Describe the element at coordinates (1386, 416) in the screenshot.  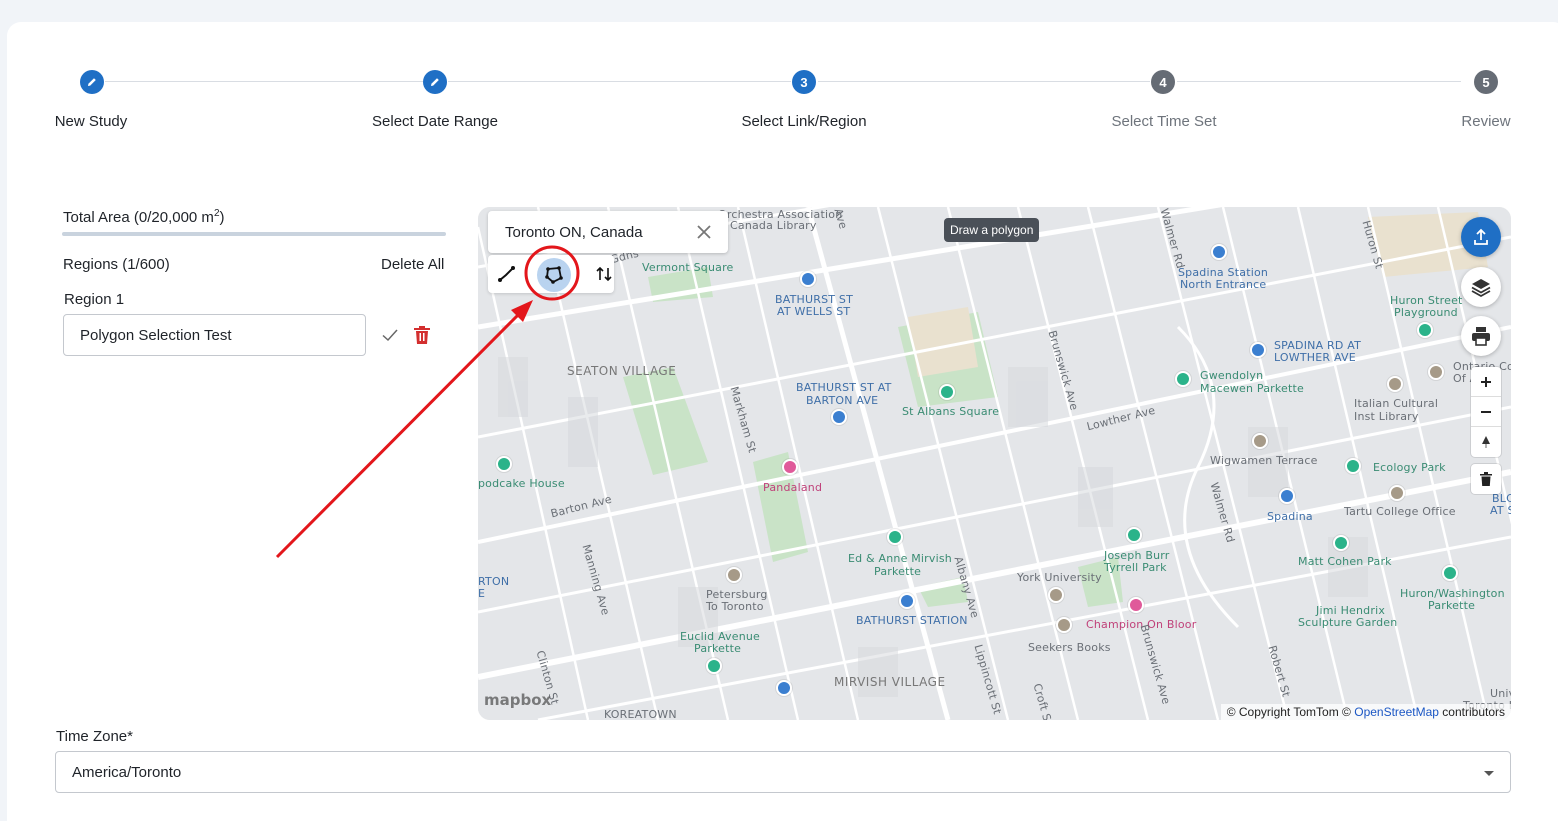
I see `map-label: Inst Library` at that location.